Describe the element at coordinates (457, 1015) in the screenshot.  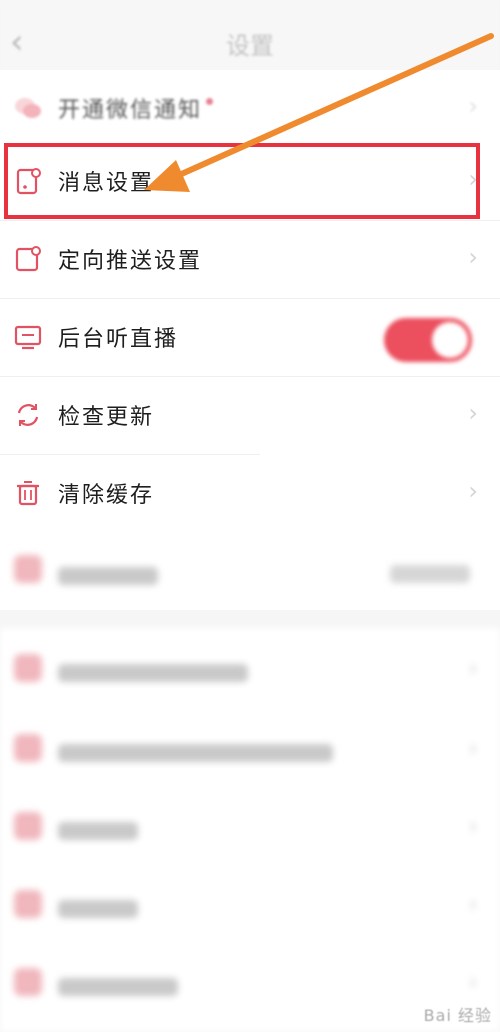
I see `watermark: Bai 经验` at that location.